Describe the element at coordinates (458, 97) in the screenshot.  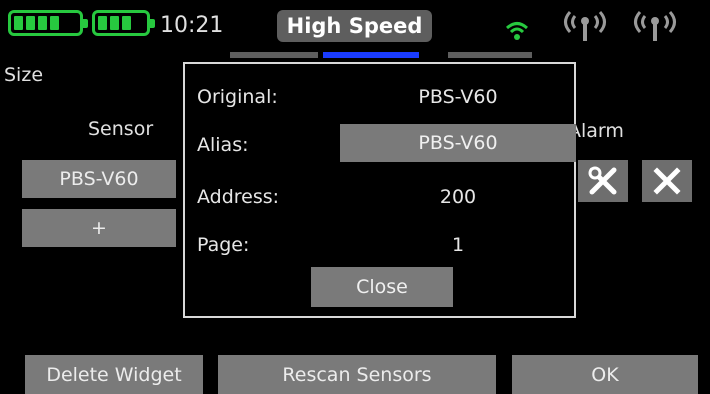
I see `original-value: PBS-V60` at that location.